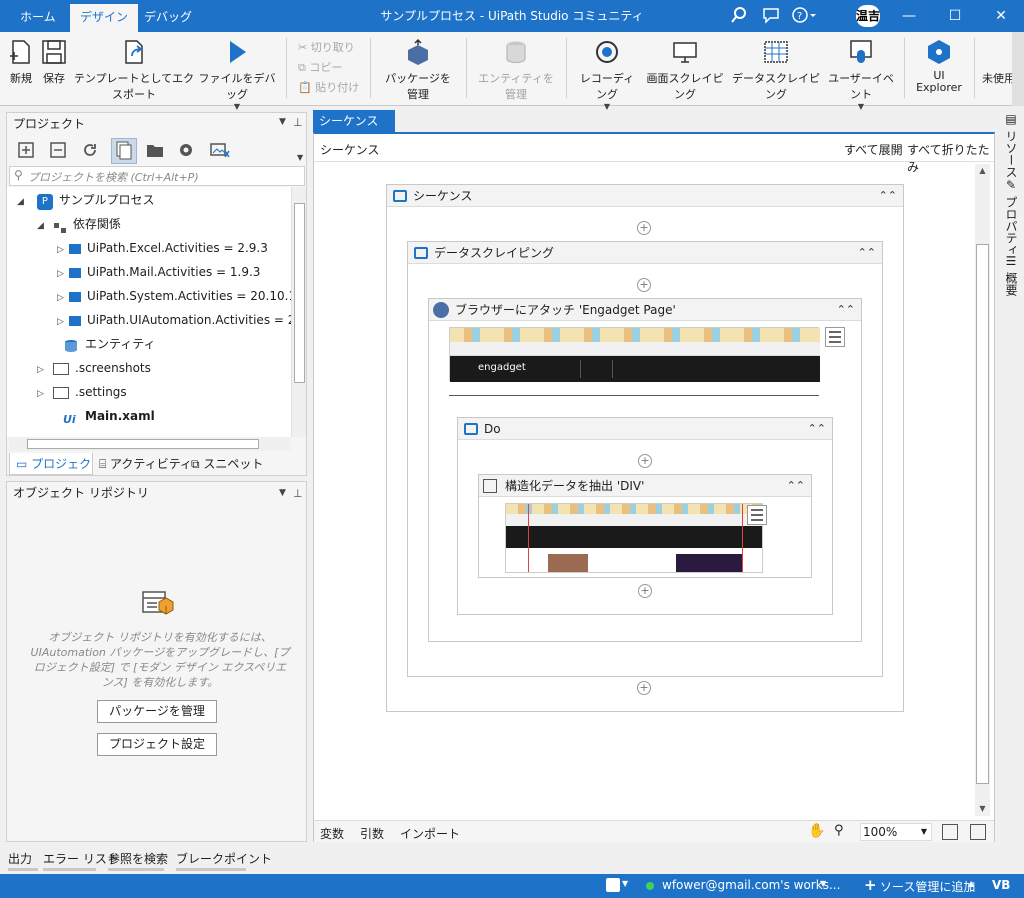 The height and width of the screenshot is (898, 1024). What do you see at coordinates (134, 68) in the screenshot?
I see `export-template-button: テンプレートとしてエクスポート` at bounding box center [134, 68].